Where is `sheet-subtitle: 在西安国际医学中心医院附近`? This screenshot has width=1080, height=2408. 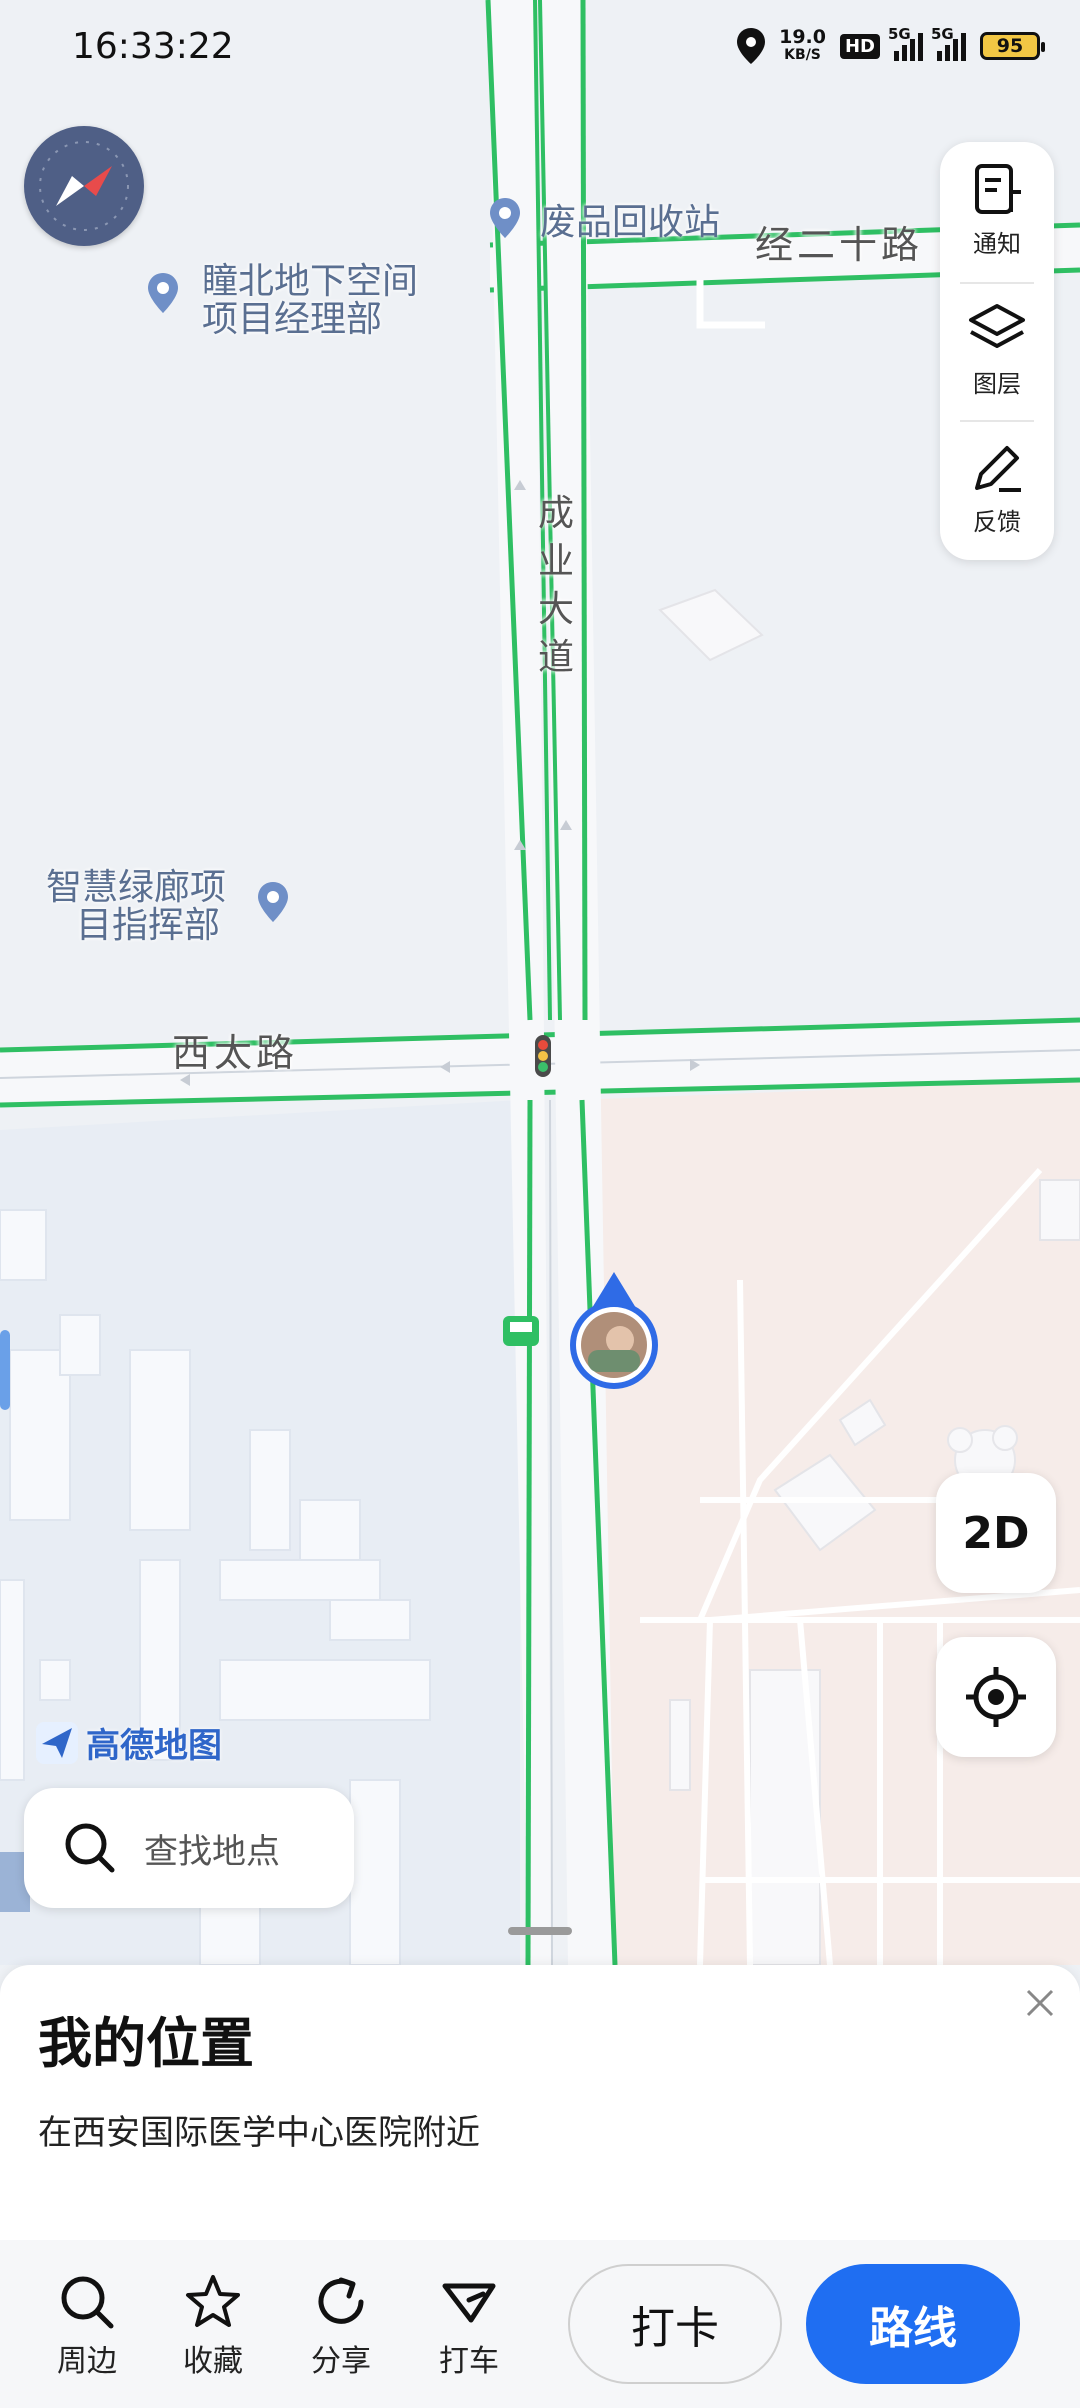
sheet-subtitle: 在西安国际医学中心医院附近 is located at coordinates (259, 2133).